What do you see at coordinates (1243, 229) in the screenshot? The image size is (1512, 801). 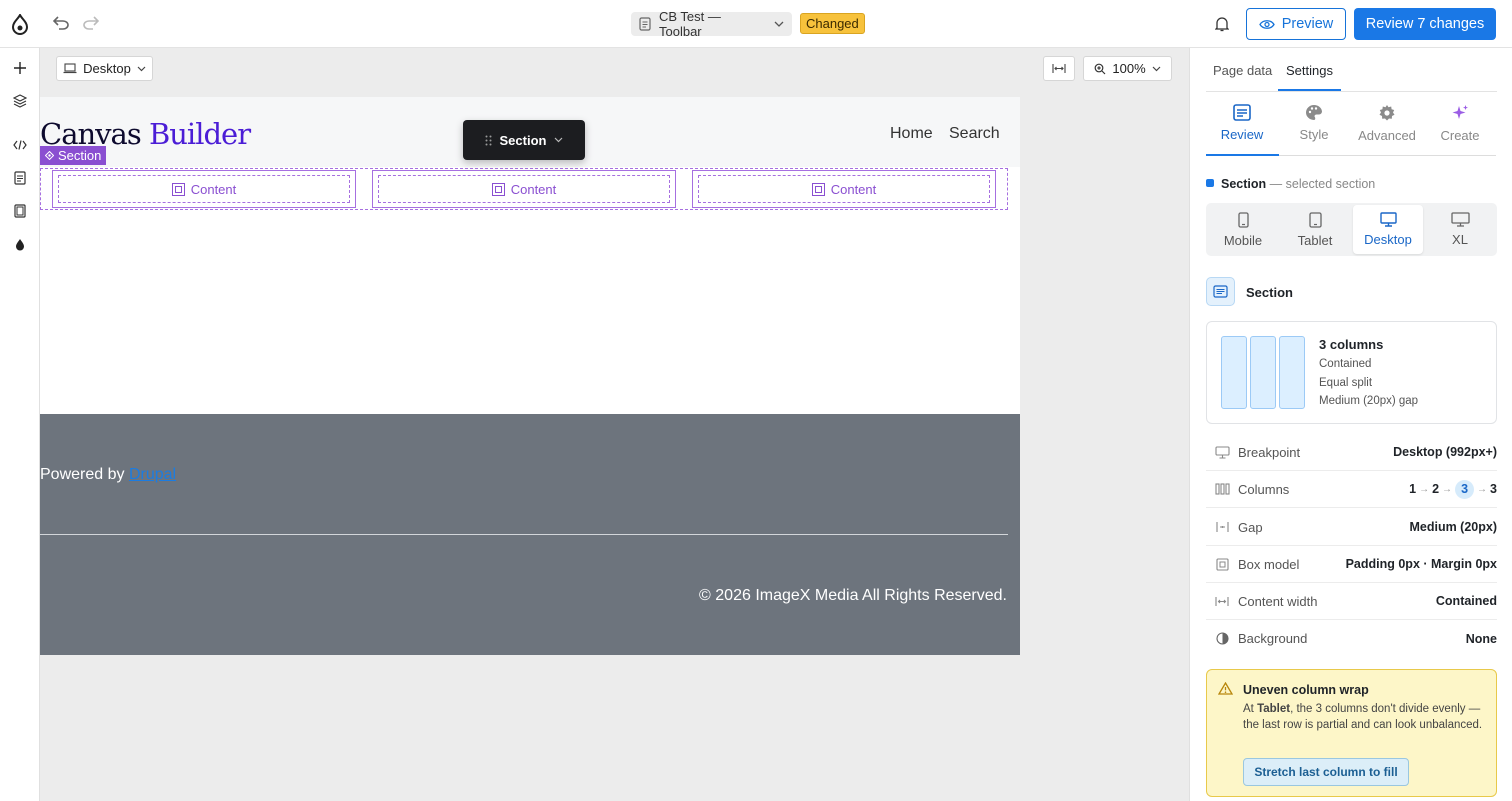 I see `breakpoint-mobile: Mobile` at bounding box center [1243, 229].